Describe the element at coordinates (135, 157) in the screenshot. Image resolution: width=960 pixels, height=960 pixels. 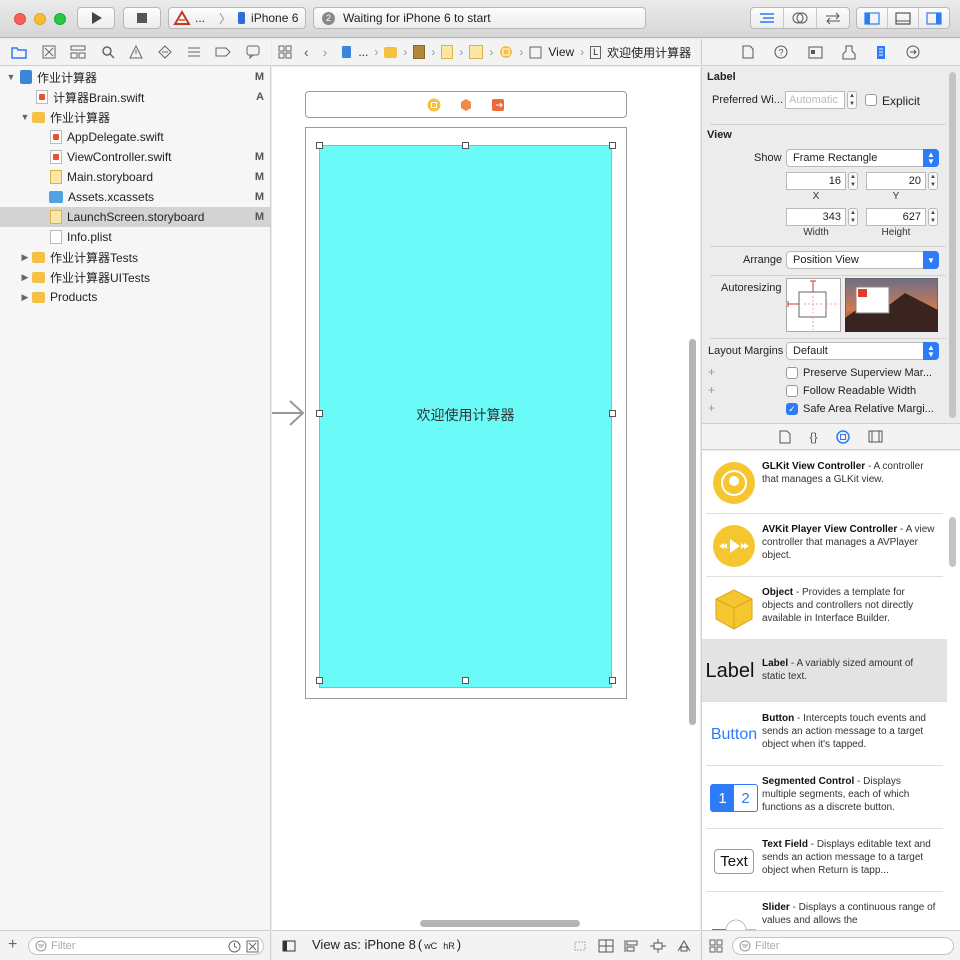
I see `tree-row-viewcontroller: ViewController.swift M` at that location.